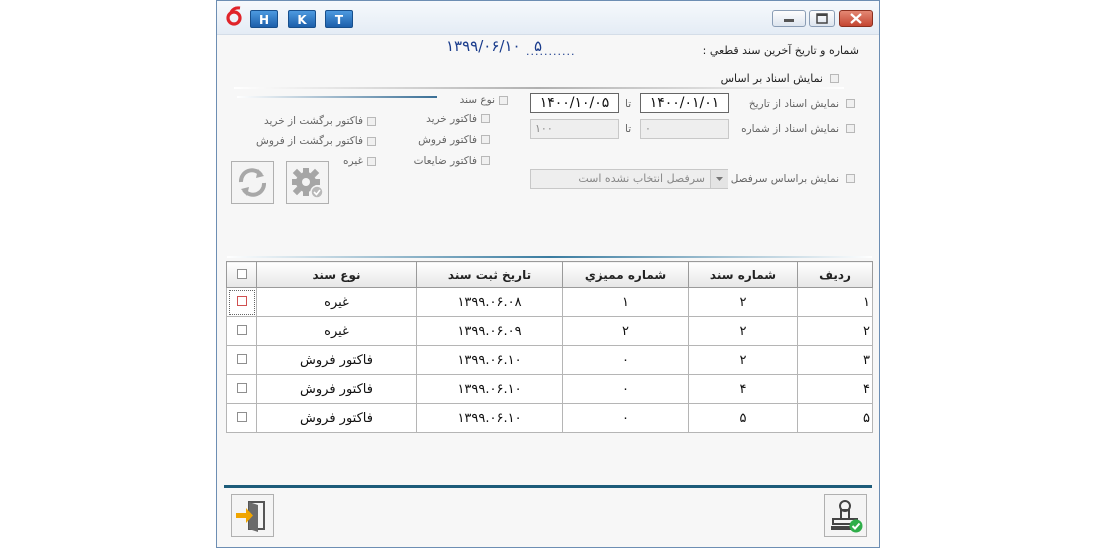 Image resolution: width=1099 pixels, height=550 pixels. I want to click on cell-reg-date: ۱۳۹۹.۰۶.۱۰, so click(489, 389).